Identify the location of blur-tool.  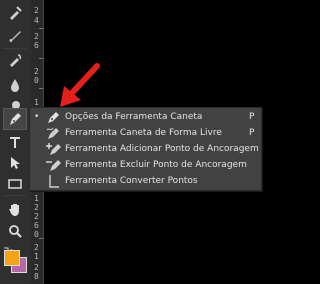
(15, 85).